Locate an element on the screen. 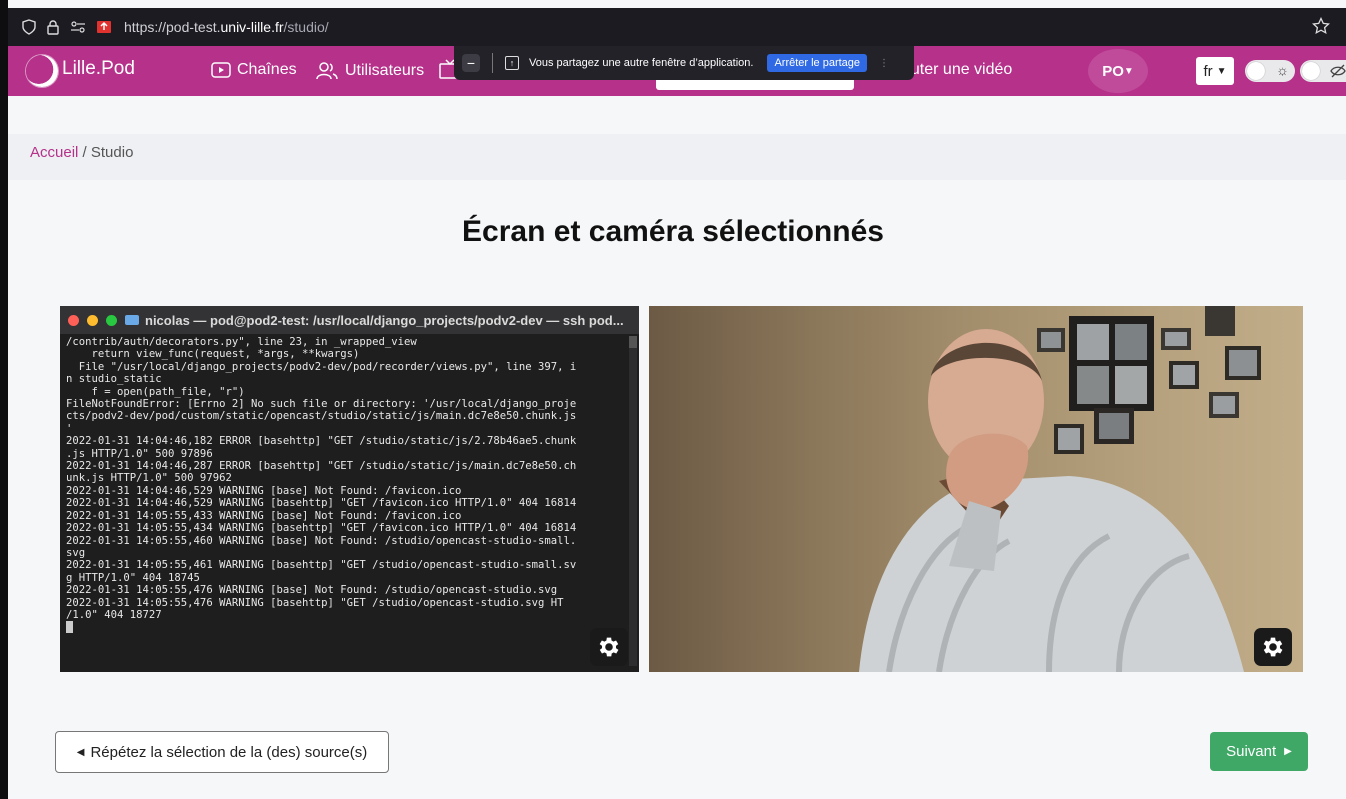 The image size is (1346, 799). url-prefix: https://pod-test. is located at coordinates (172, 27).